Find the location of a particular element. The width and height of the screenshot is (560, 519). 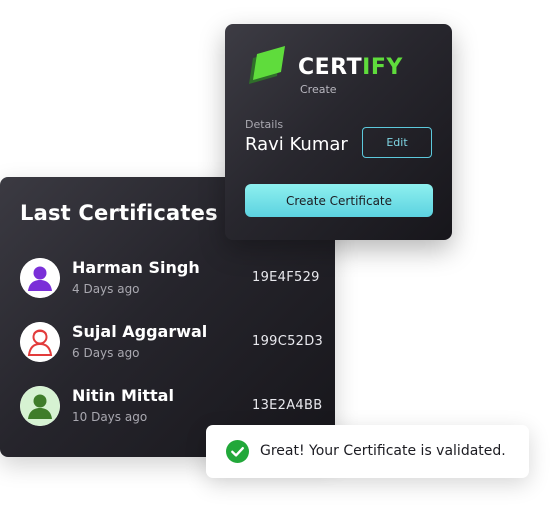

person-green-icon is located at coordinates (40, 406).